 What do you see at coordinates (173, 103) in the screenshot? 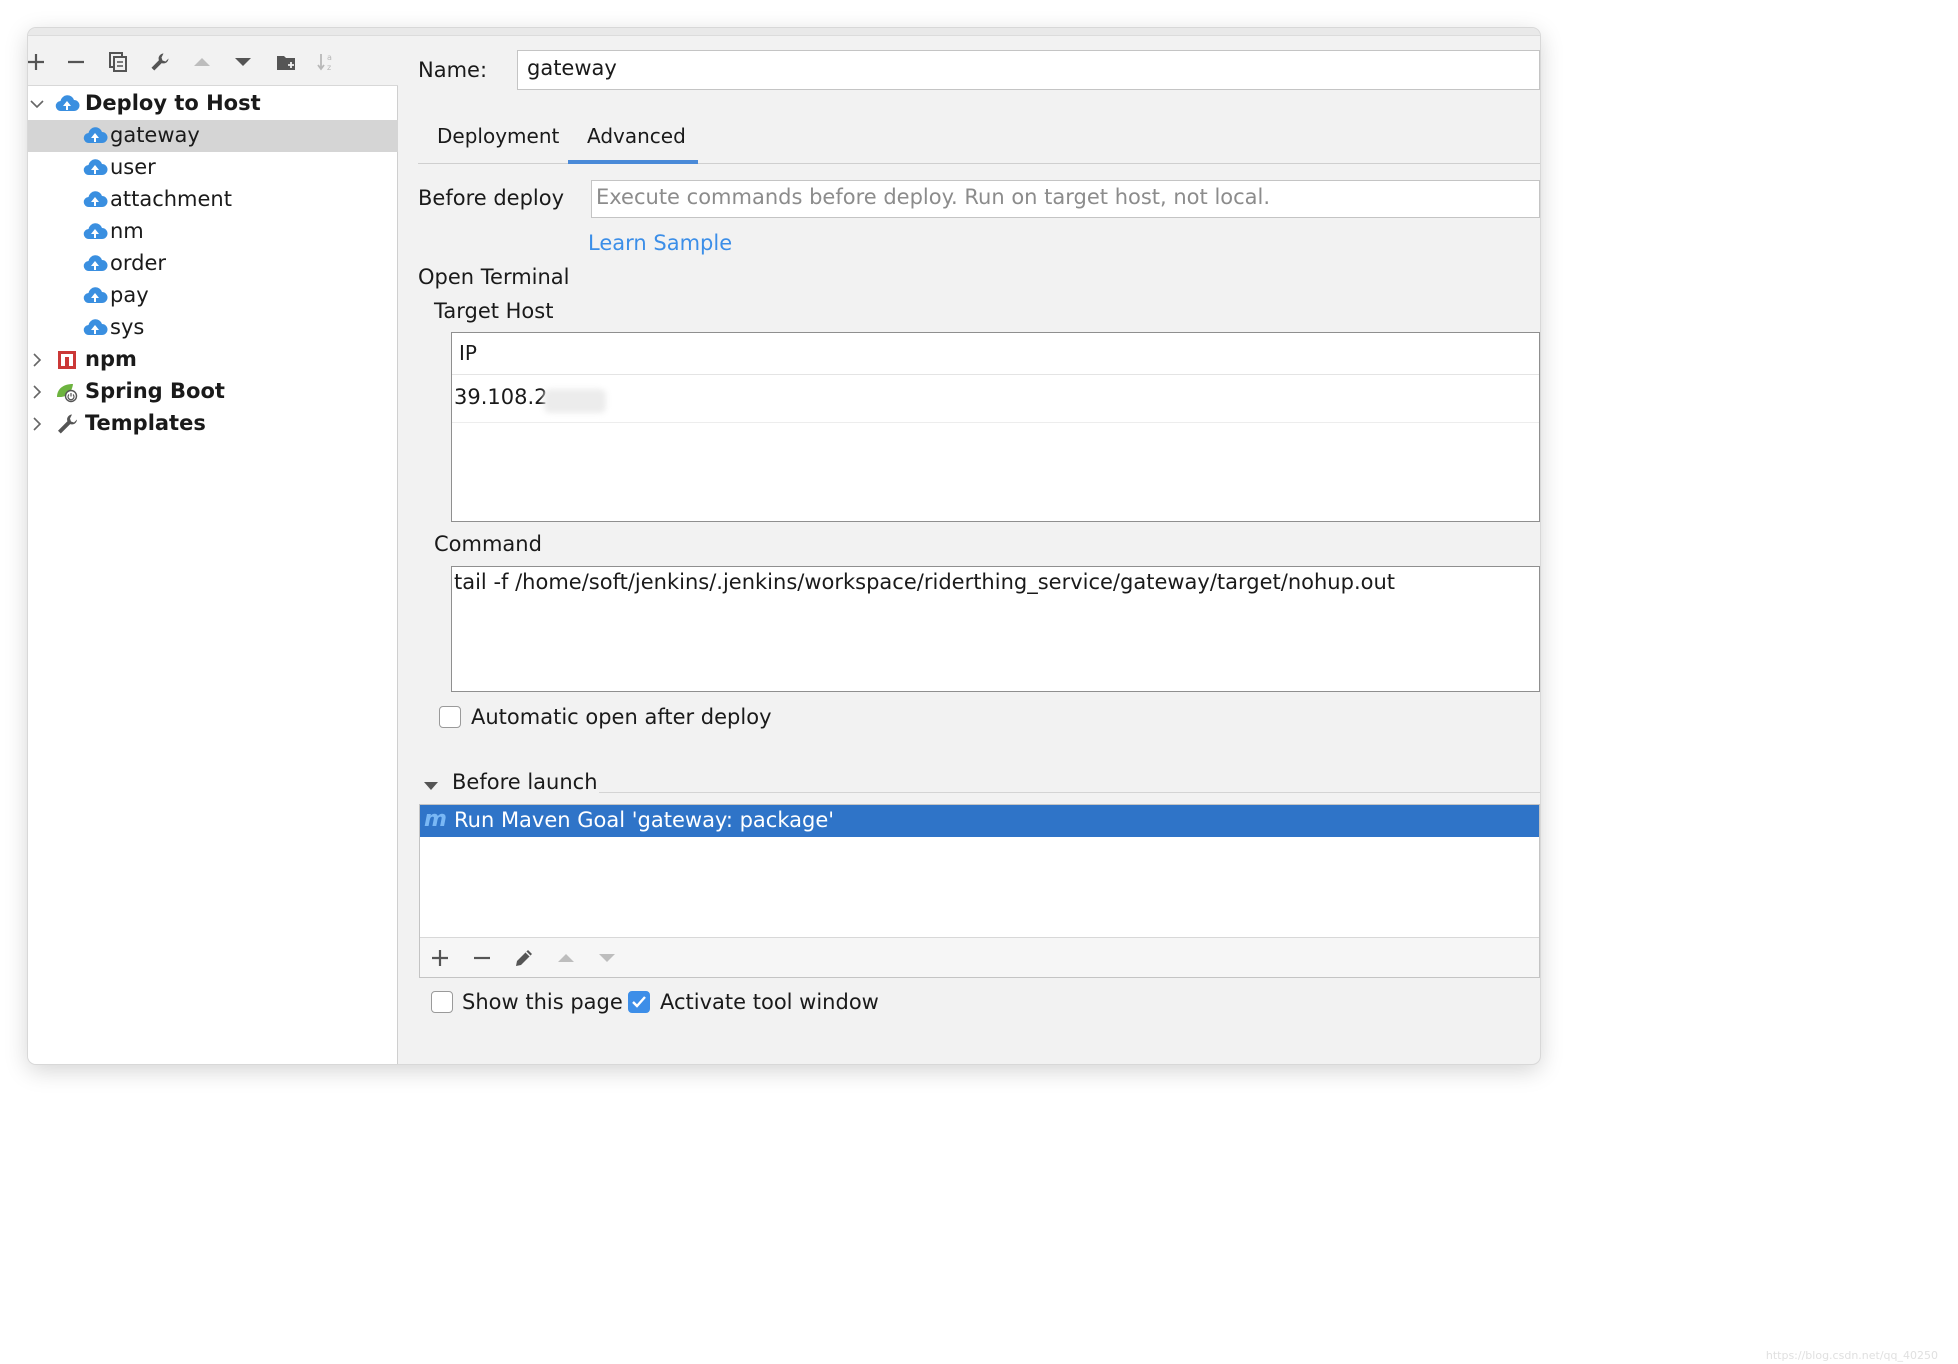
I see `tree-group-label: Deploy to Host` at bounding box center [173, 103].